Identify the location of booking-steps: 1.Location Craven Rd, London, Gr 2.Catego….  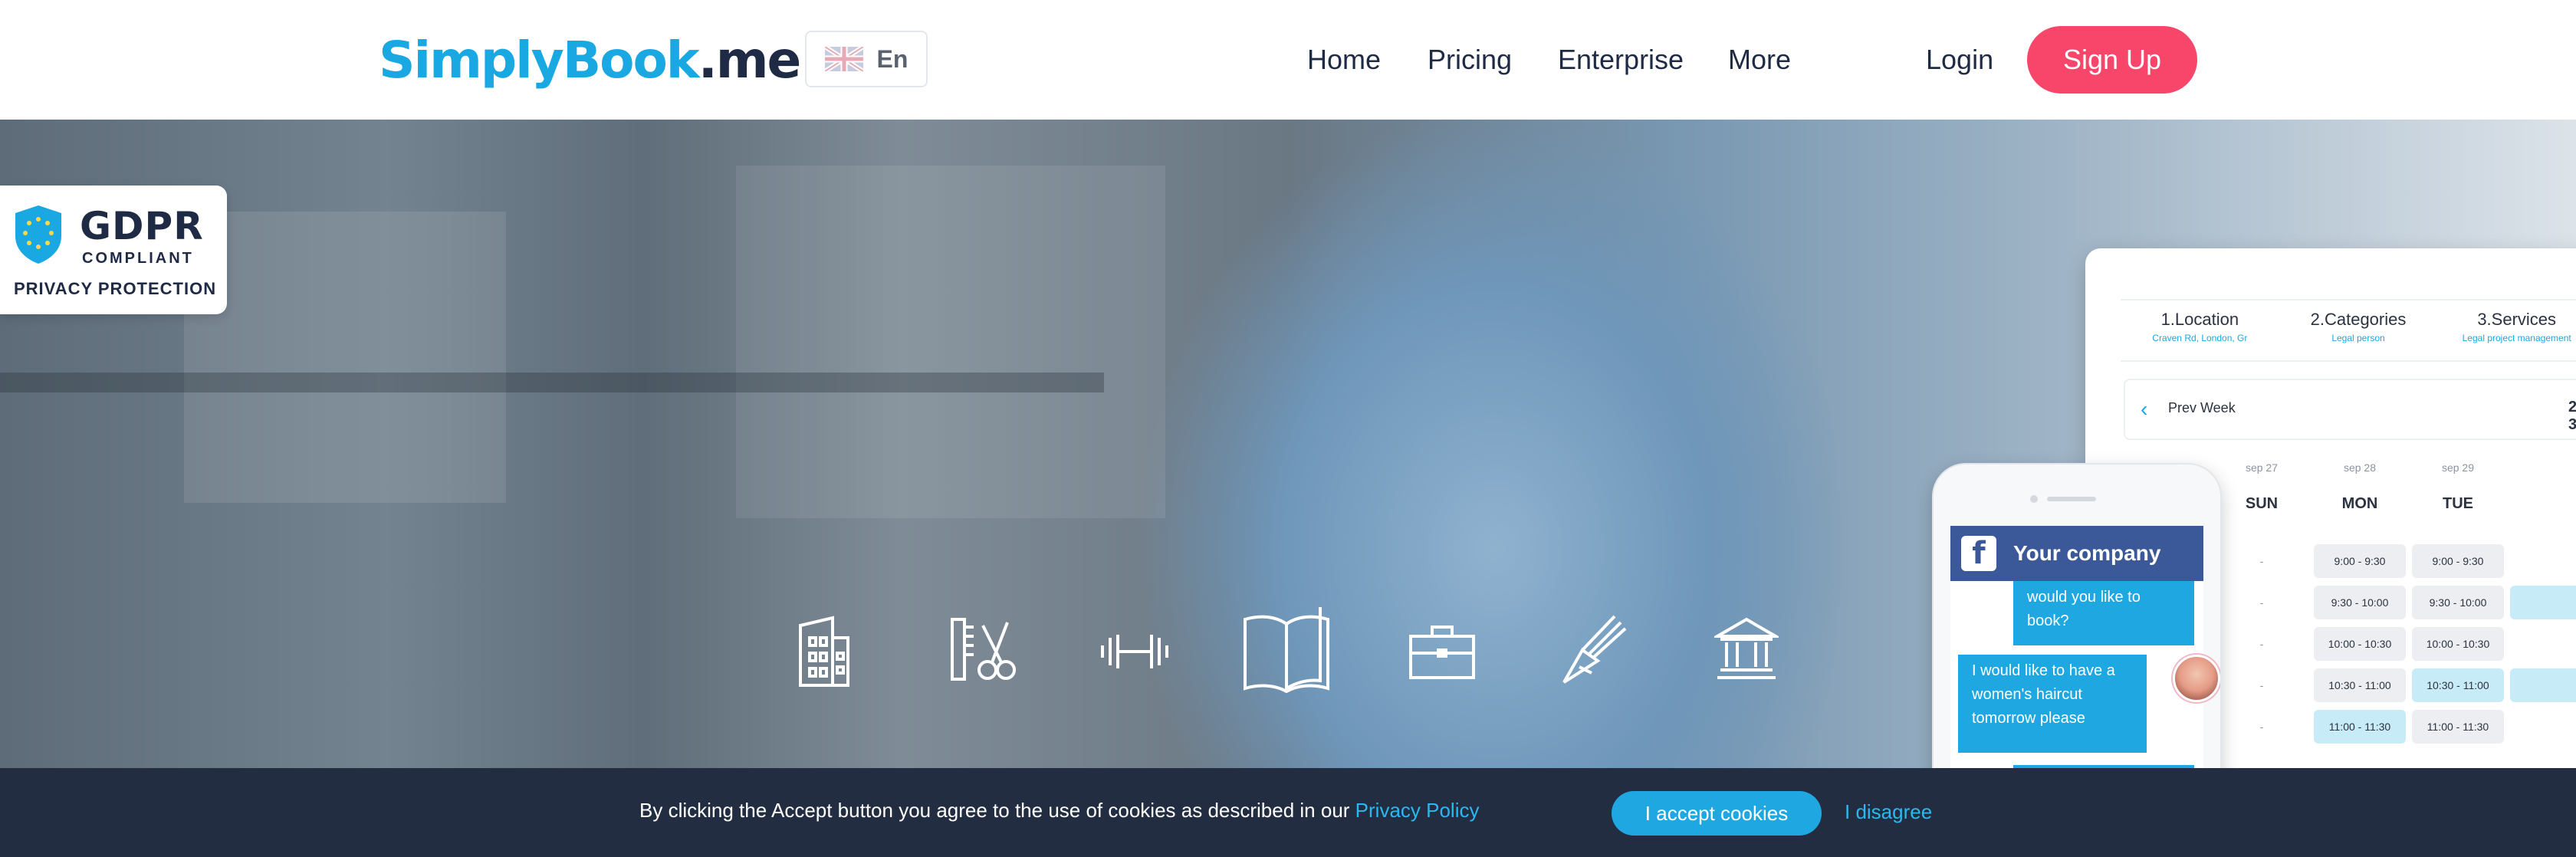
(2349, 330).